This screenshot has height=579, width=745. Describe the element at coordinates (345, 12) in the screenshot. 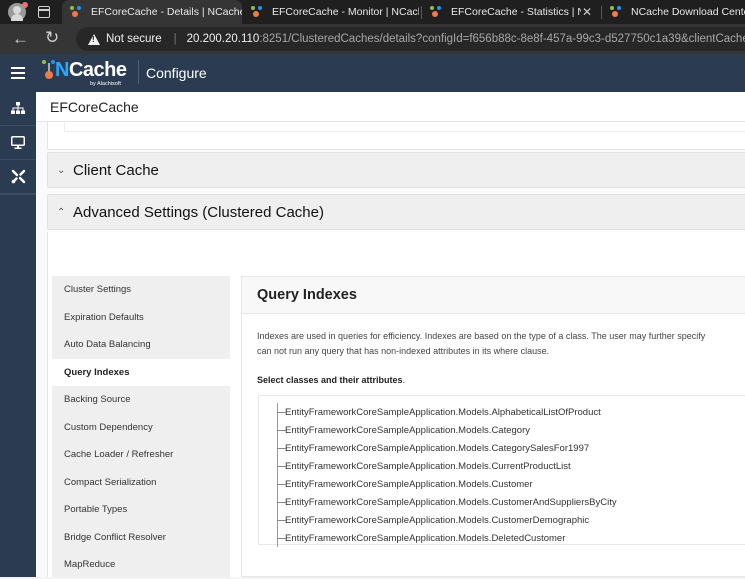

I see `tab-title: EFCoreCache - Monitor | NCache` at that location.